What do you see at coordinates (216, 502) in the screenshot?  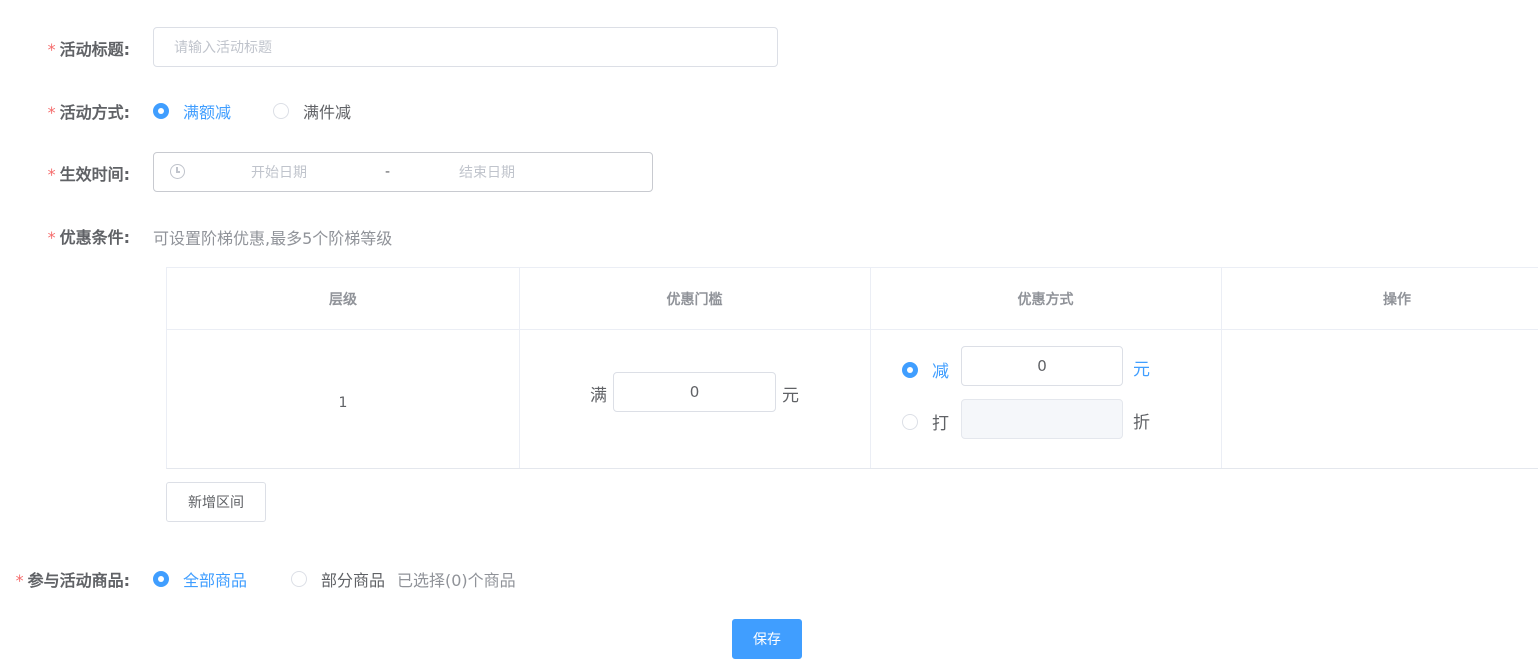 I see `add-range-button: 新增区间` at bounding box center [216, 502].